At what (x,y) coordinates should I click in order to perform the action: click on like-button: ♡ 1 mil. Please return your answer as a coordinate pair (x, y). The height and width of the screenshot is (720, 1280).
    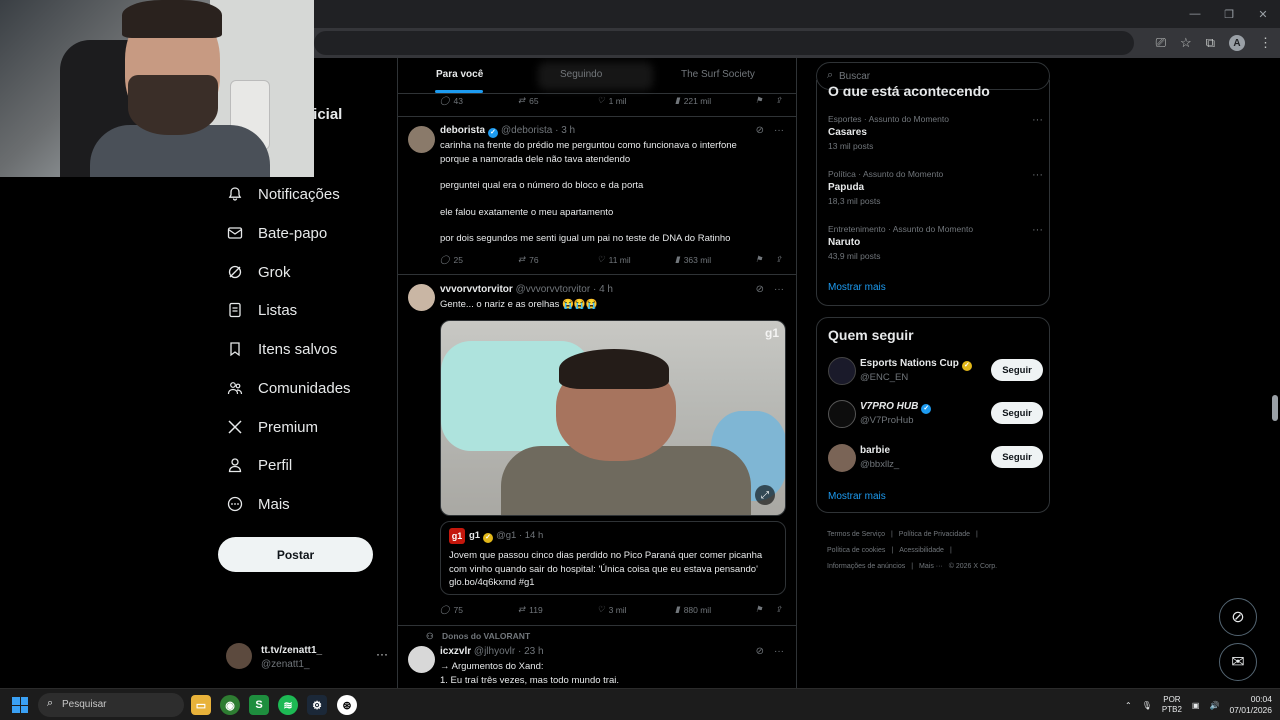
    Looking at the image, I should click on (612, 100).